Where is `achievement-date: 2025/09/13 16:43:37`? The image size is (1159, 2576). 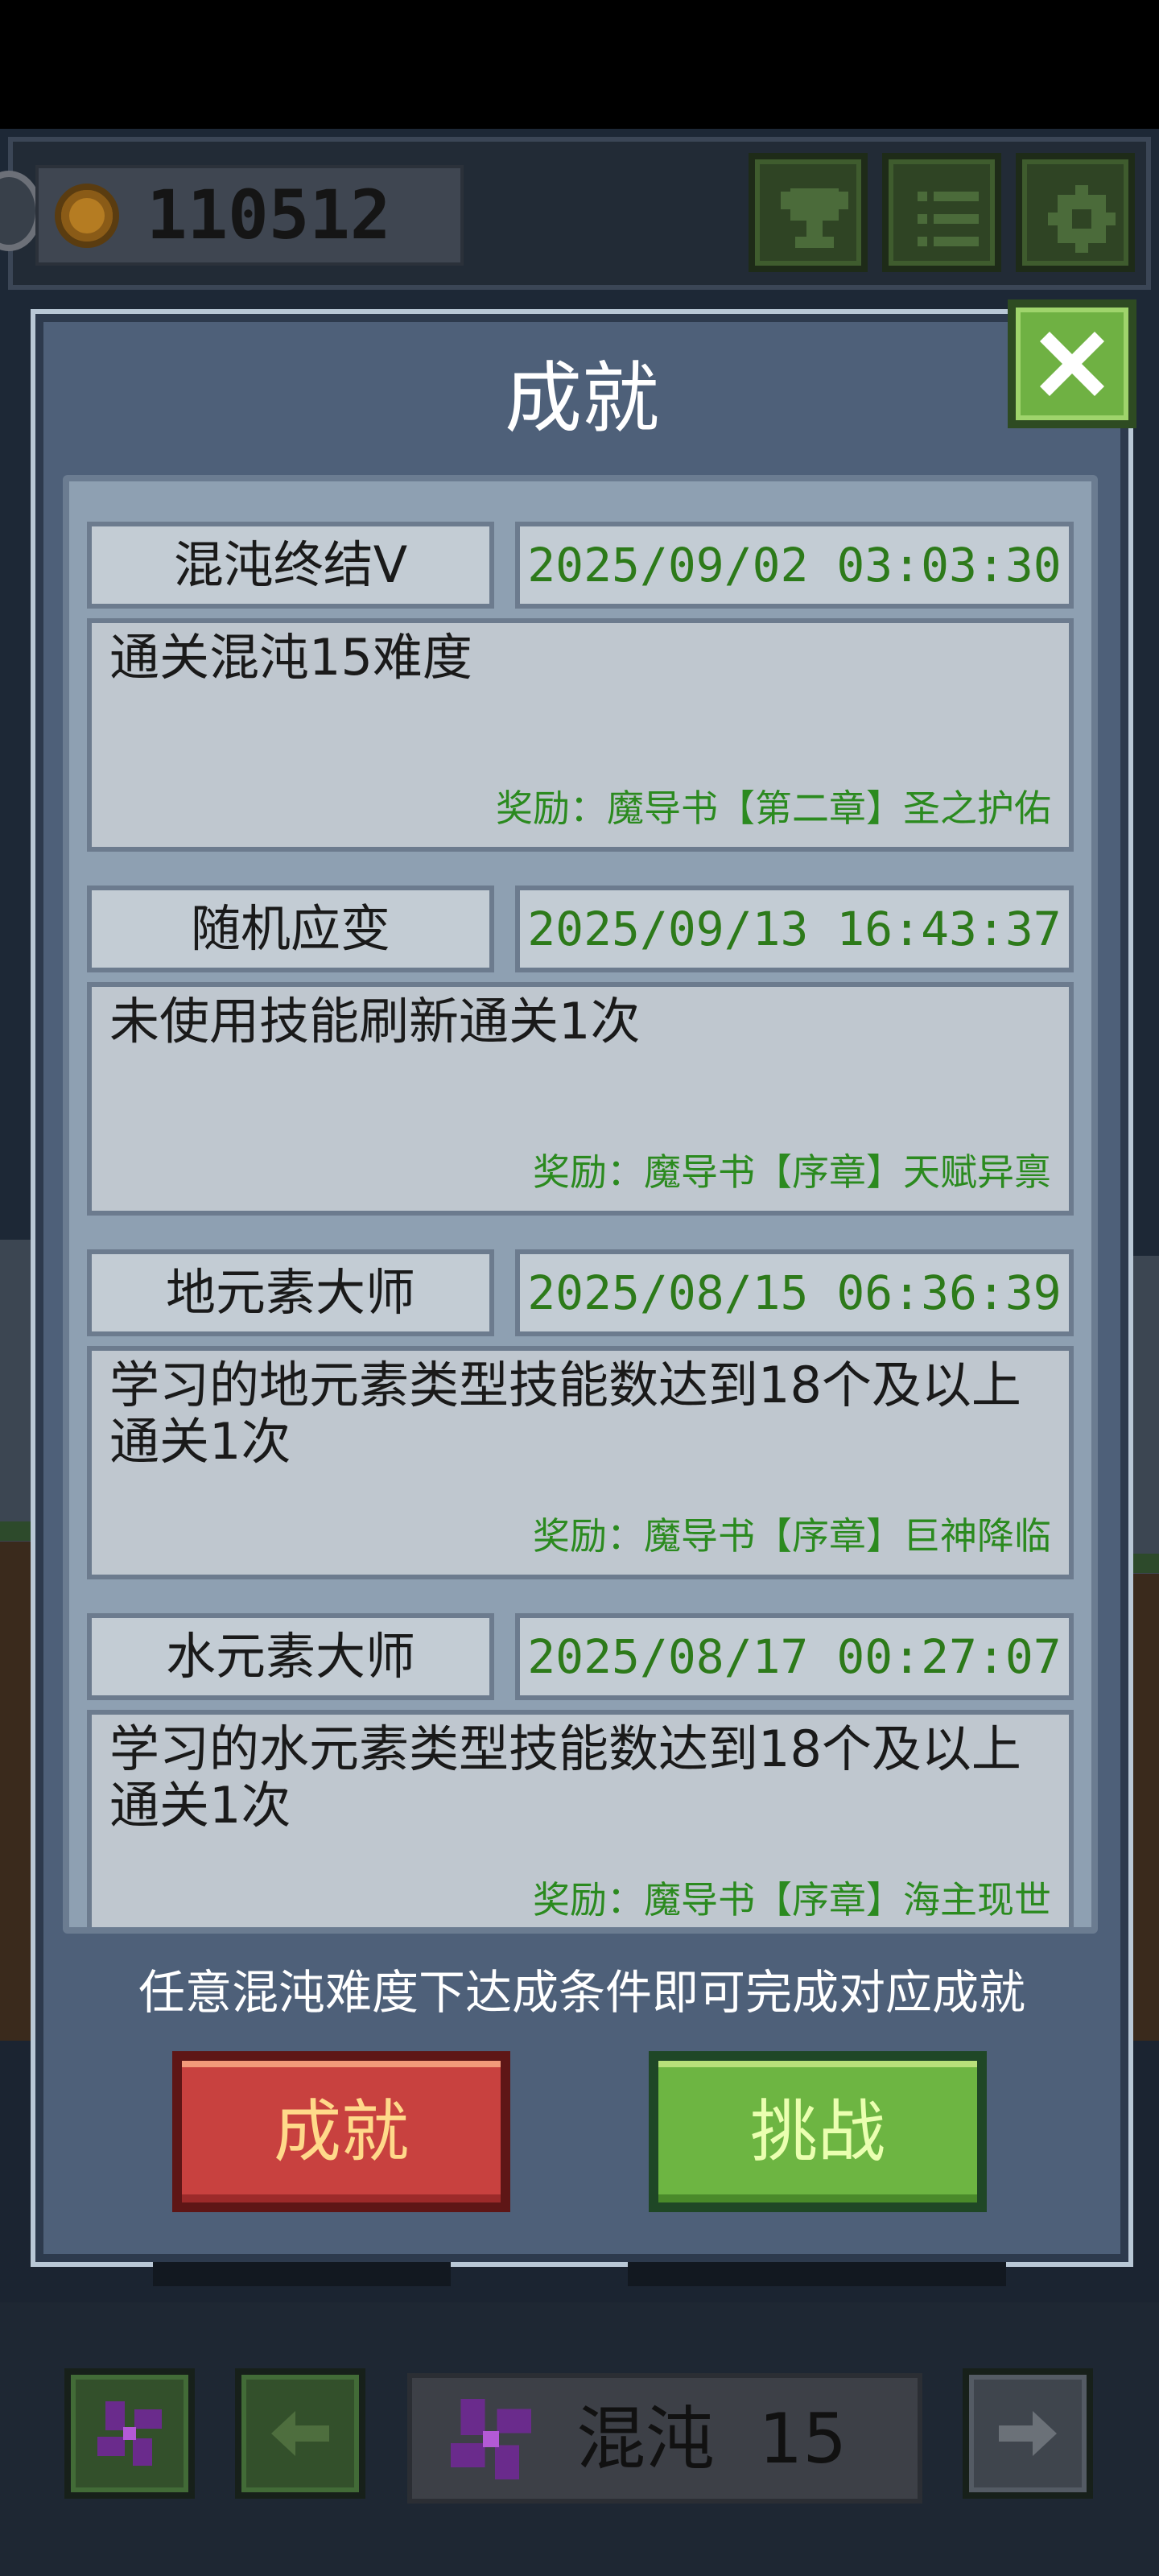 achievement-date: 2025/09/13 16:43:37 is located at coordinates (794, 929).